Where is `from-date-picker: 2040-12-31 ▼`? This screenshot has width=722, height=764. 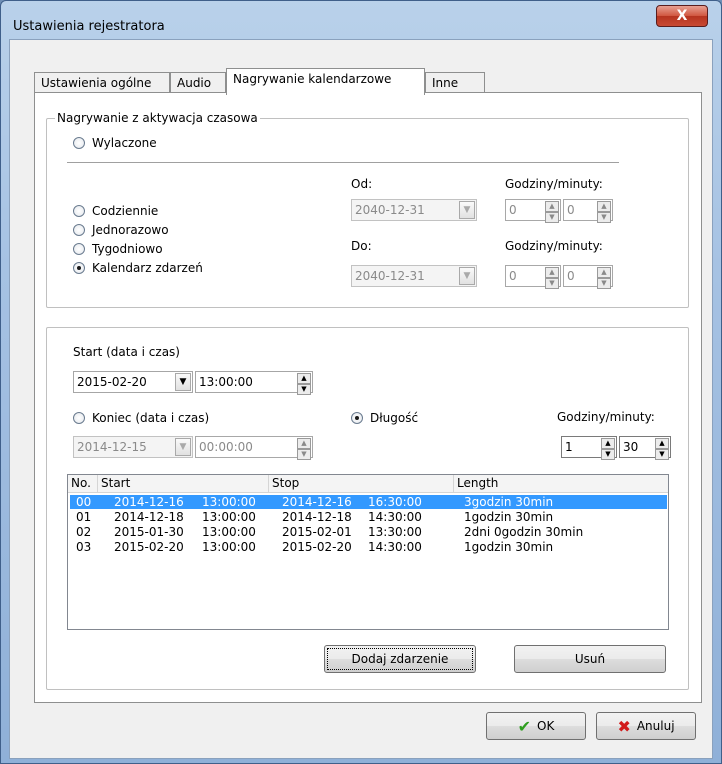 from-date-picker: 2040-12-31 ▼ is located at coordinates (414, 210).